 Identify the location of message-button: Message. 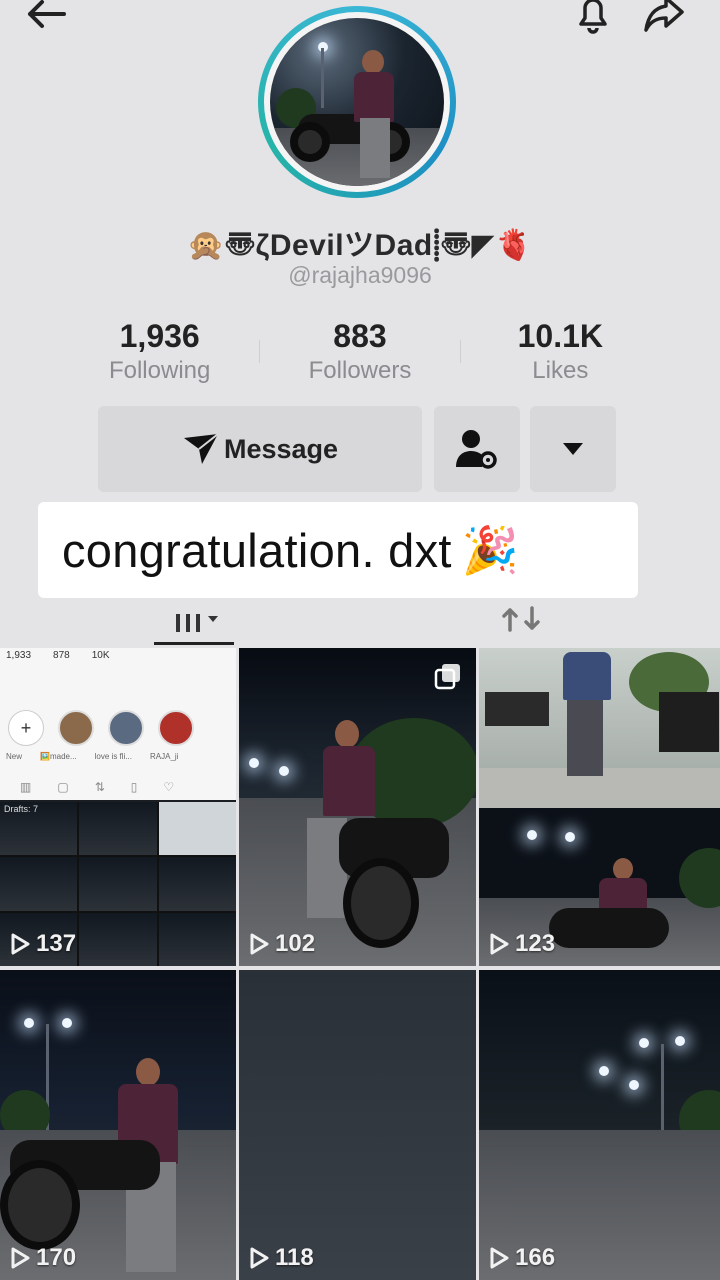
(260, 449).